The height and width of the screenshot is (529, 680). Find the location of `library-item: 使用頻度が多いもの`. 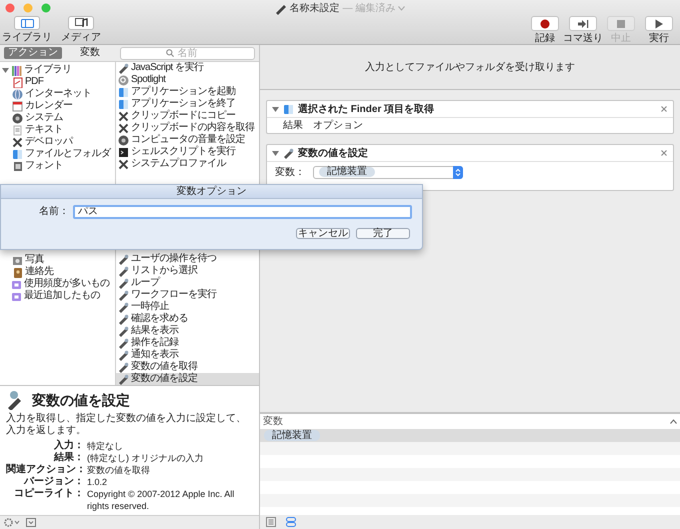

library-item: 使用頻度が多いもの is located at coordinates (67, 284).